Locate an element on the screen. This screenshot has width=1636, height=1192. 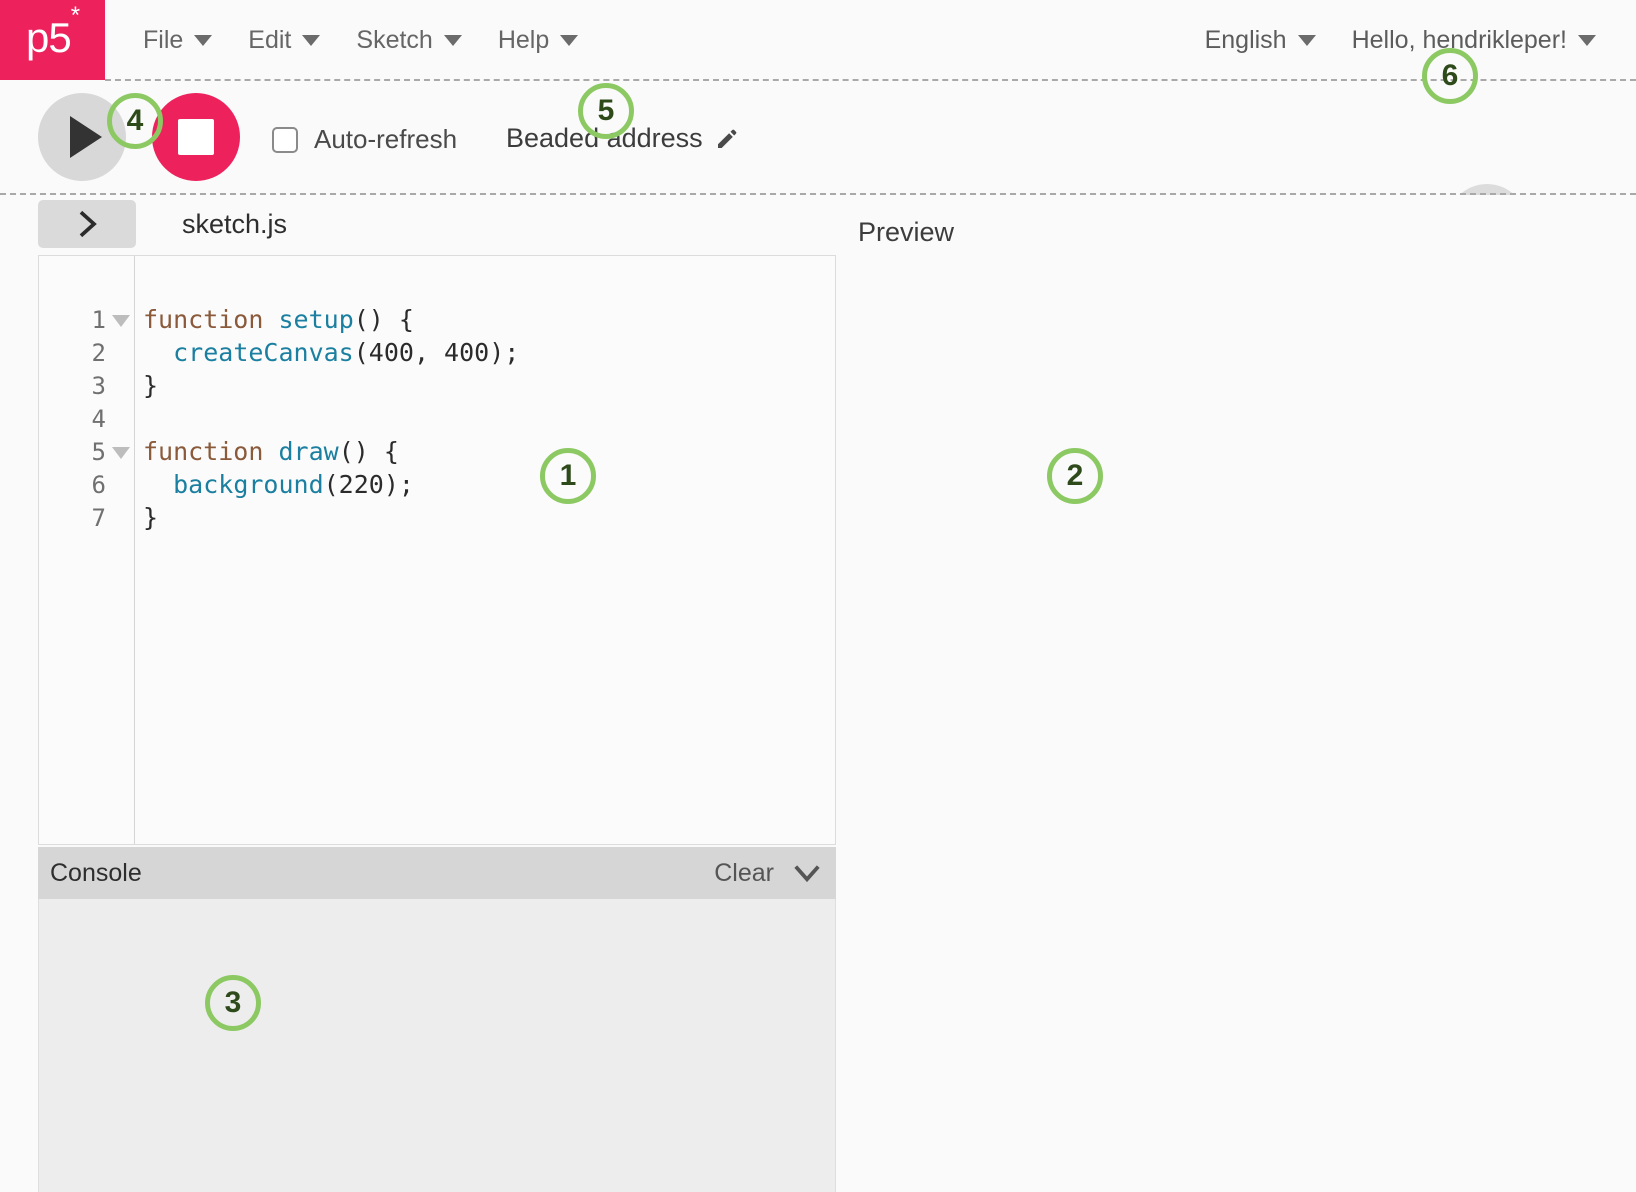
menu-sketch-label: Sketch is located at coordinates (394, 39).